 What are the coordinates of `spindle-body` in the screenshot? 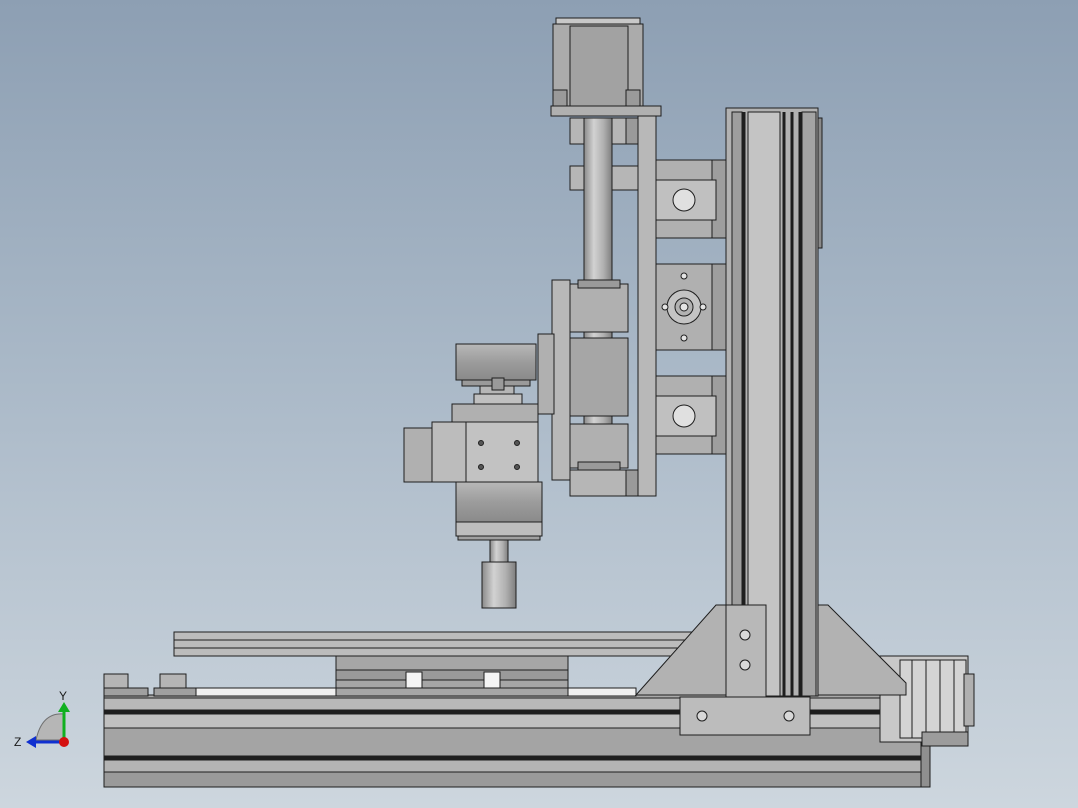 It's located at (499, 545).